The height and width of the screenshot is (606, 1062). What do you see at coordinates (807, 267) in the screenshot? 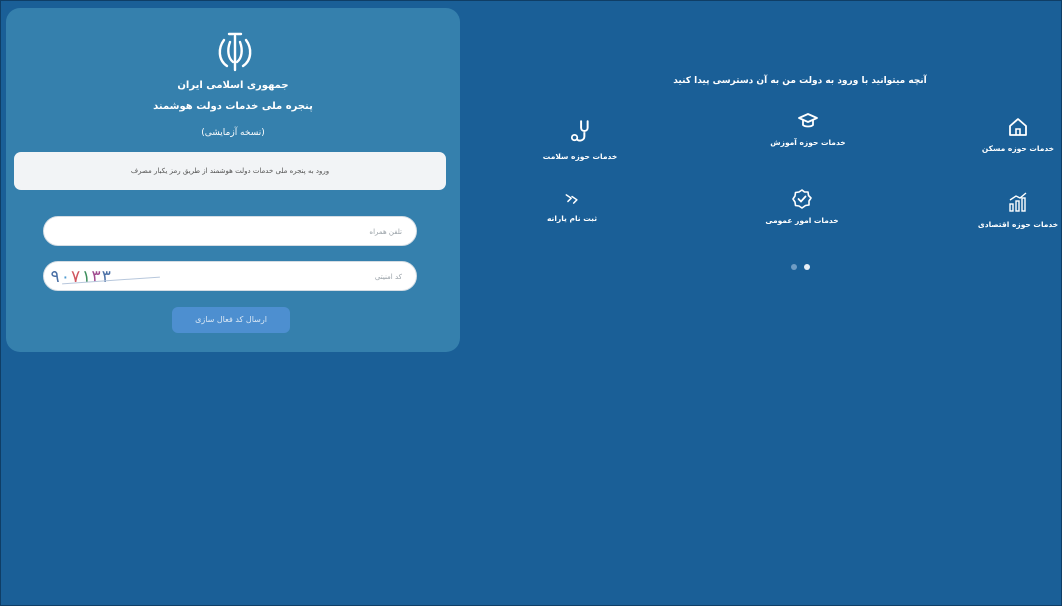
I see `carousel-dot-active` at bounding box center [807, 267].